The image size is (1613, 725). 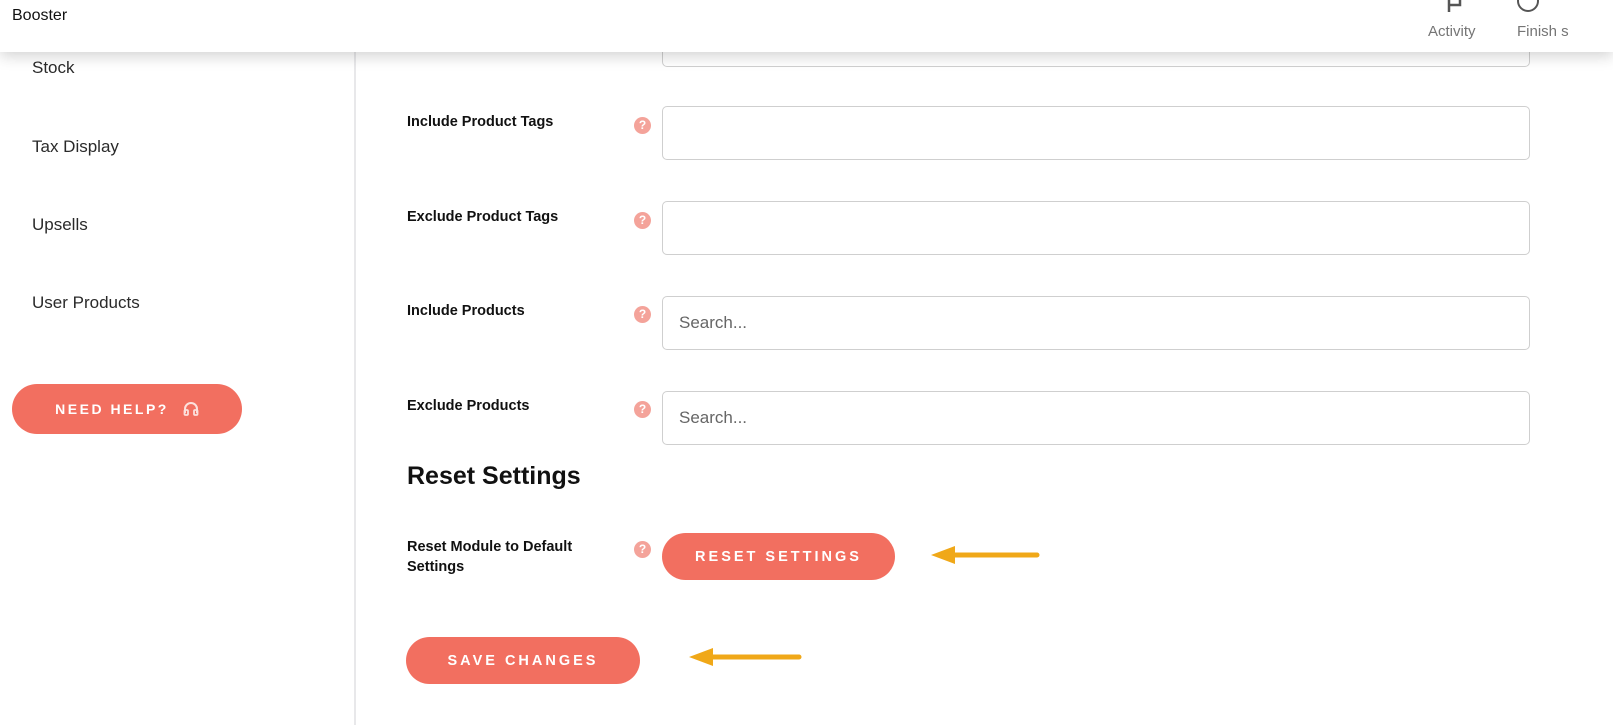 What do you see at coordinates (480, 122) in the screenshot?
I see `include-product-tags-label: Include Product Tags` at bounding box center [480, 122].